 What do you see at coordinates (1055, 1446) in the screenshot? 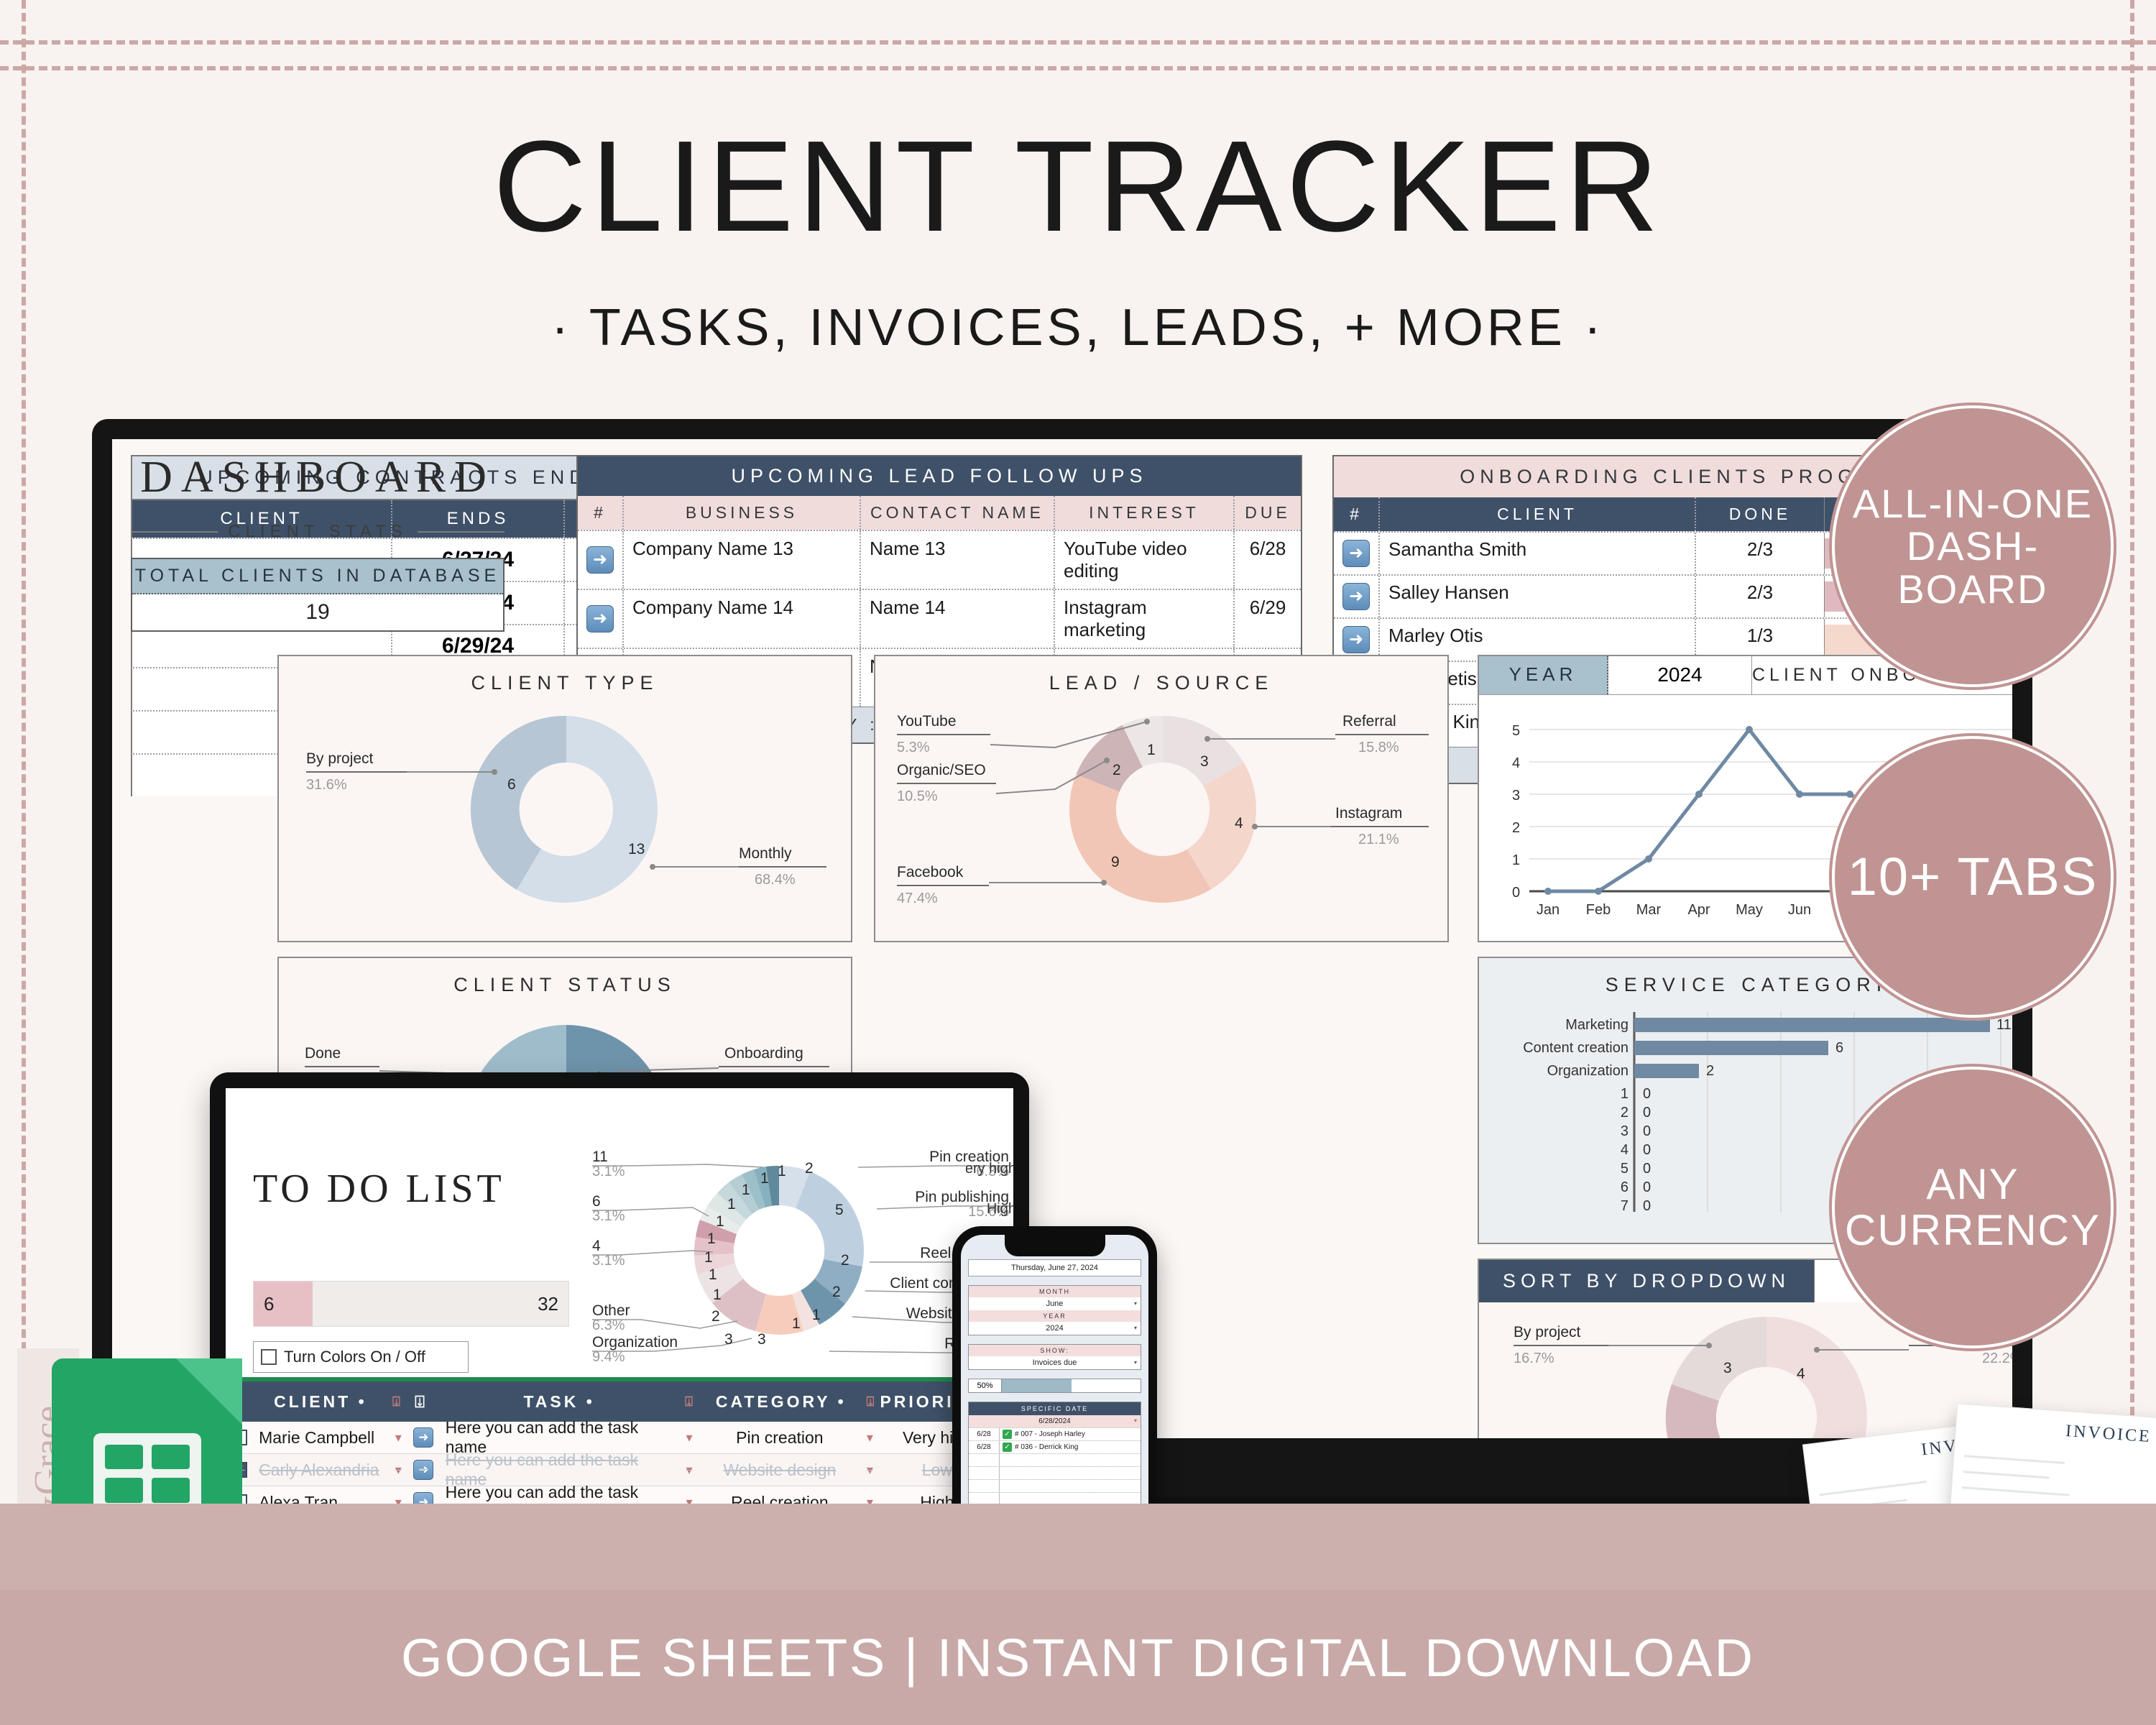
I see `list-item: 6/28 ✓ # 036 - Derrick King` at bounding box center [1055, 1446].